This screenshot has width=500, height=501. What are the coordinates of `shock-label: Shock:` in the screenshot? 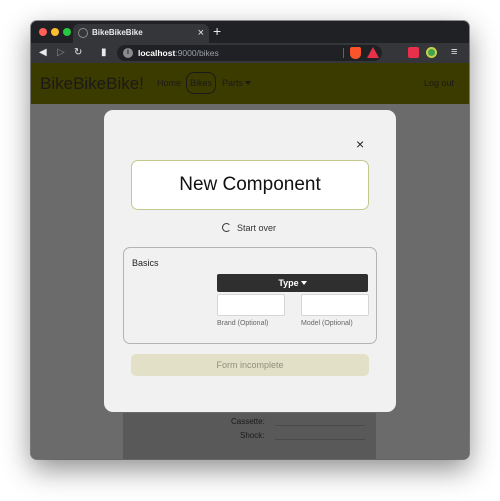 It's located at (252, 435).